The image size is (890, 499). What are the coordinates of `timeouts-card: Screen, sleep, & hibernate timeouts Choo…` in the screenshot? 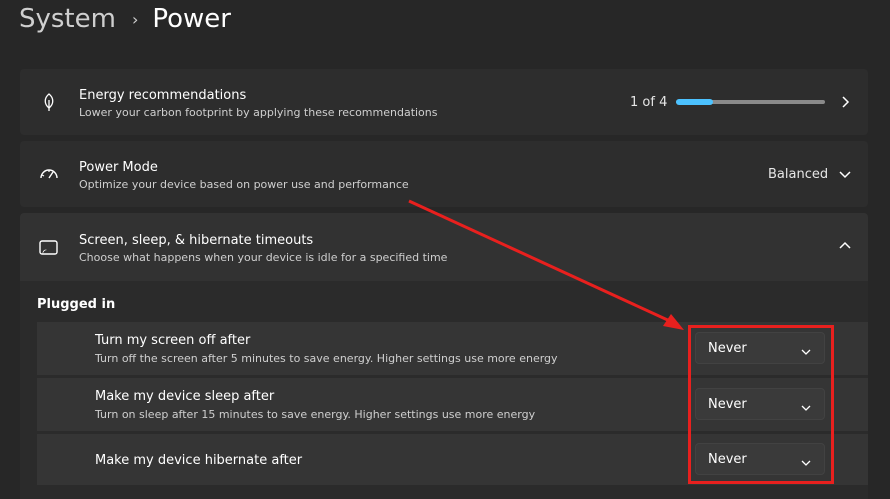 It's located at (444, 247).